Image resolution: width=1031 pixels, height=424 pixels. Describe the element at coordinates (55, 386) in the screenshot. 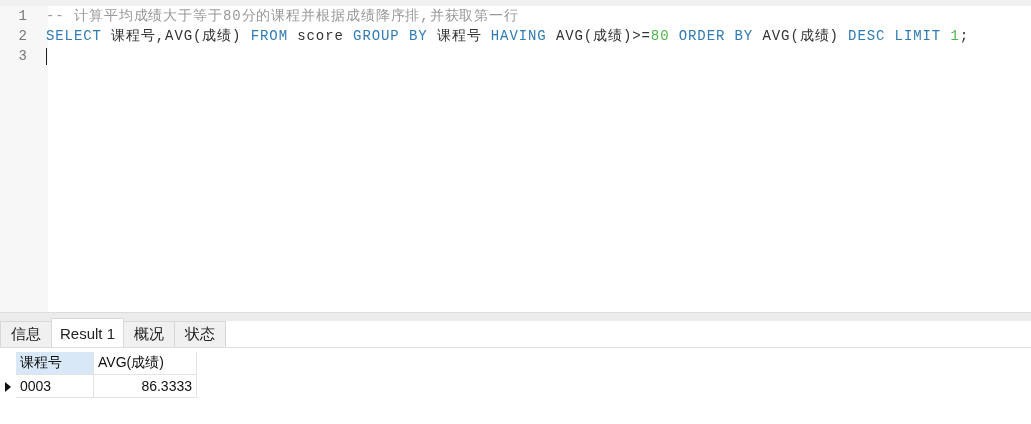

I see `table-cell: 0003` at that location.